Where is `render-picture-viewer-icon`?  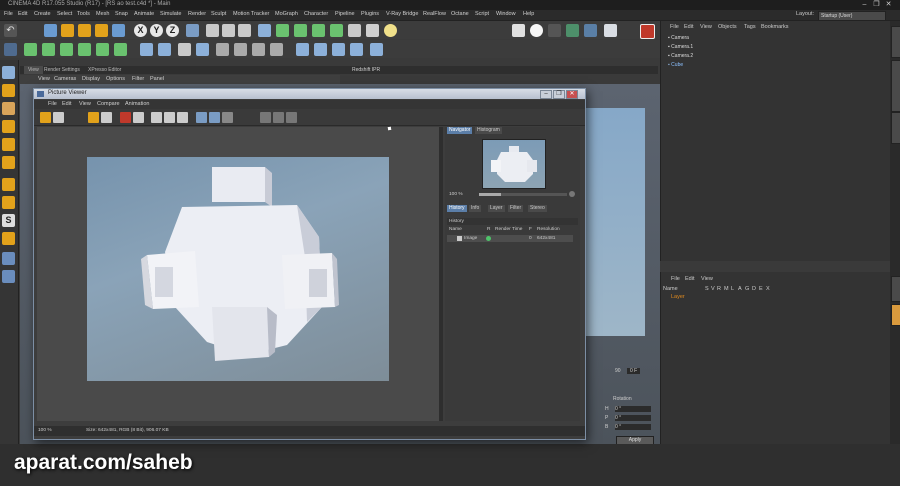
render-picture-viewer-icon is located at coordinates (228, 30).